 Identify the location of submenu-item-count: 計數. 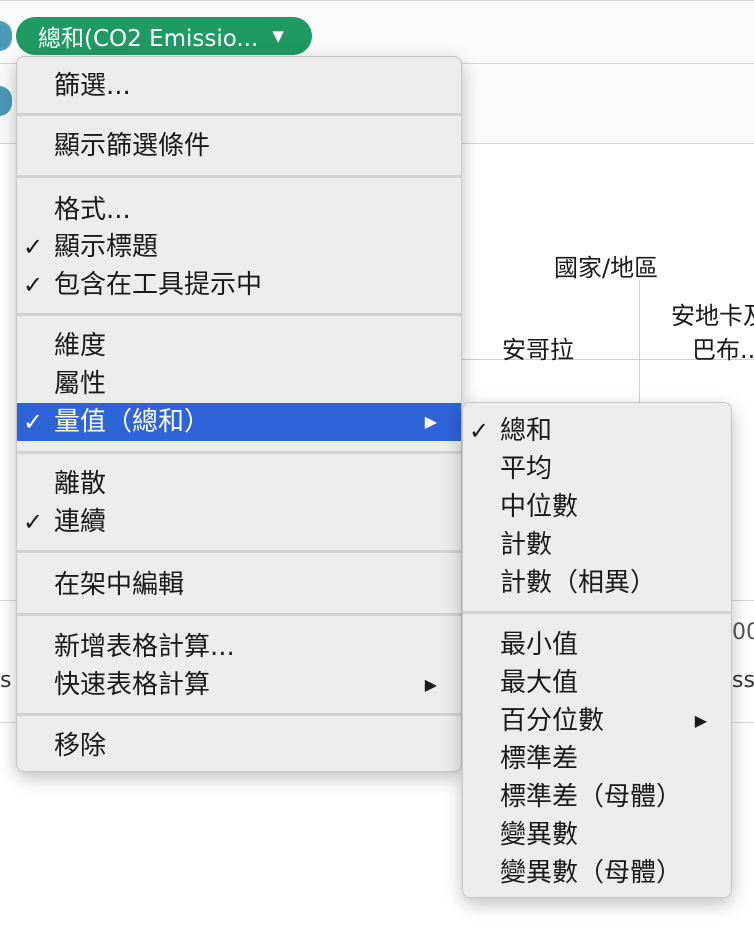
(597, 545).